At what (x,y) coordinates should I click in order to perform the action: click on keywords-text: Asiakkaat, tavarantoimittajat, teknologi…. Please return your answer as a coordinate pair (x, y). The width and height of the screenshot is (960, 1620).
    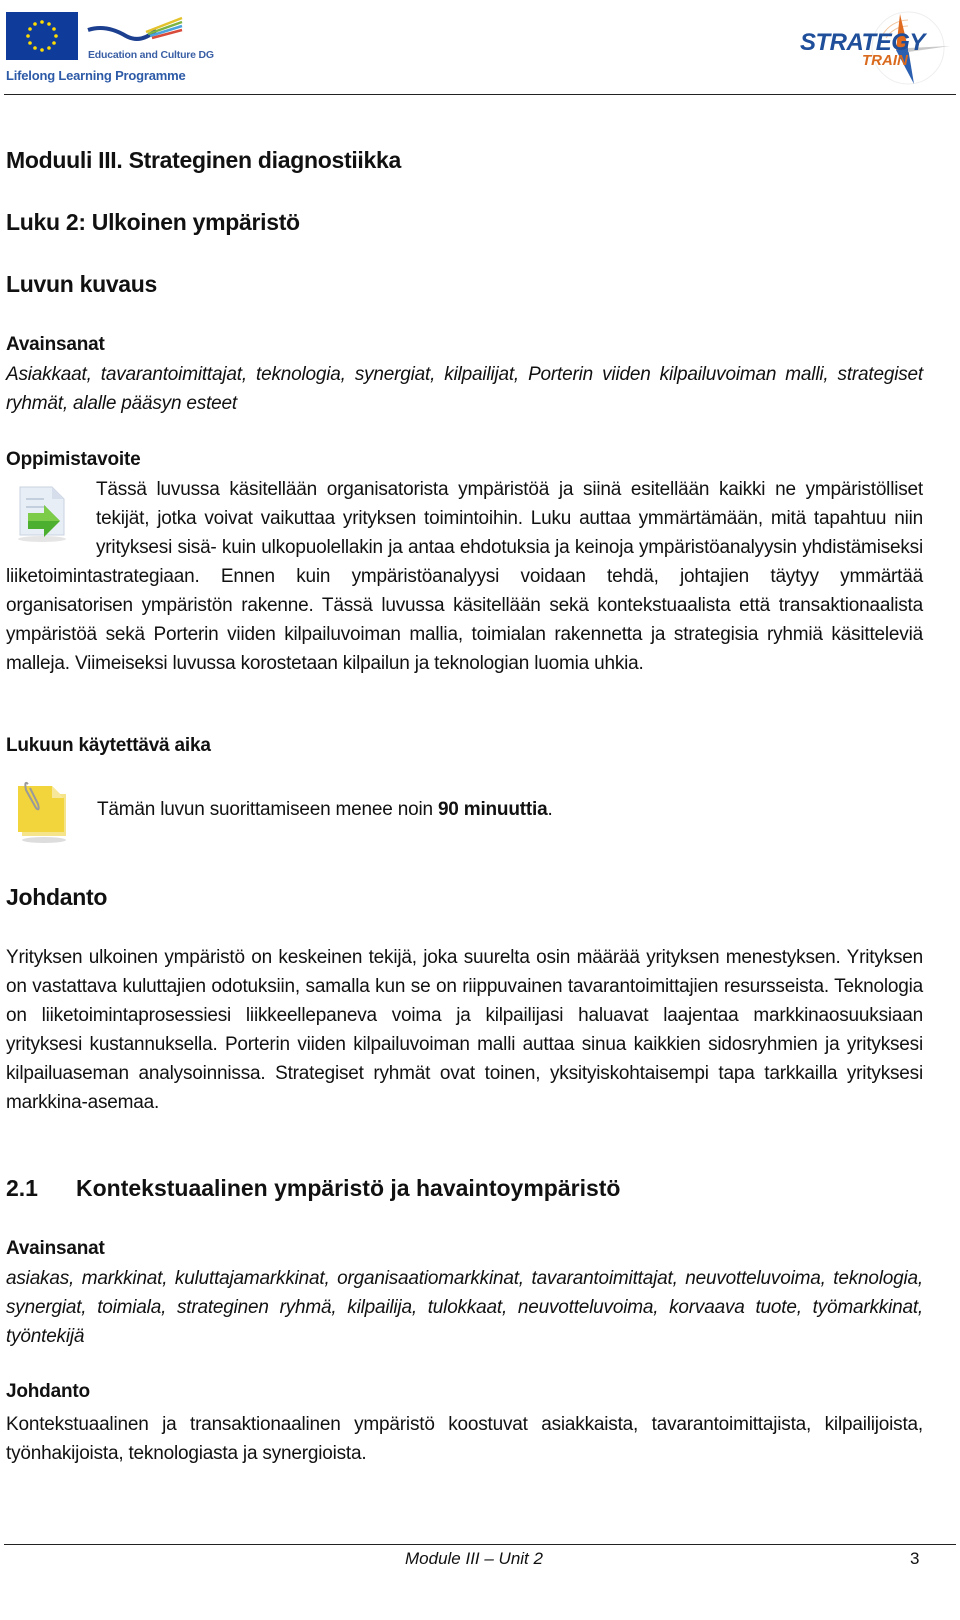
    Looking at the image, I should click on (464, 389).